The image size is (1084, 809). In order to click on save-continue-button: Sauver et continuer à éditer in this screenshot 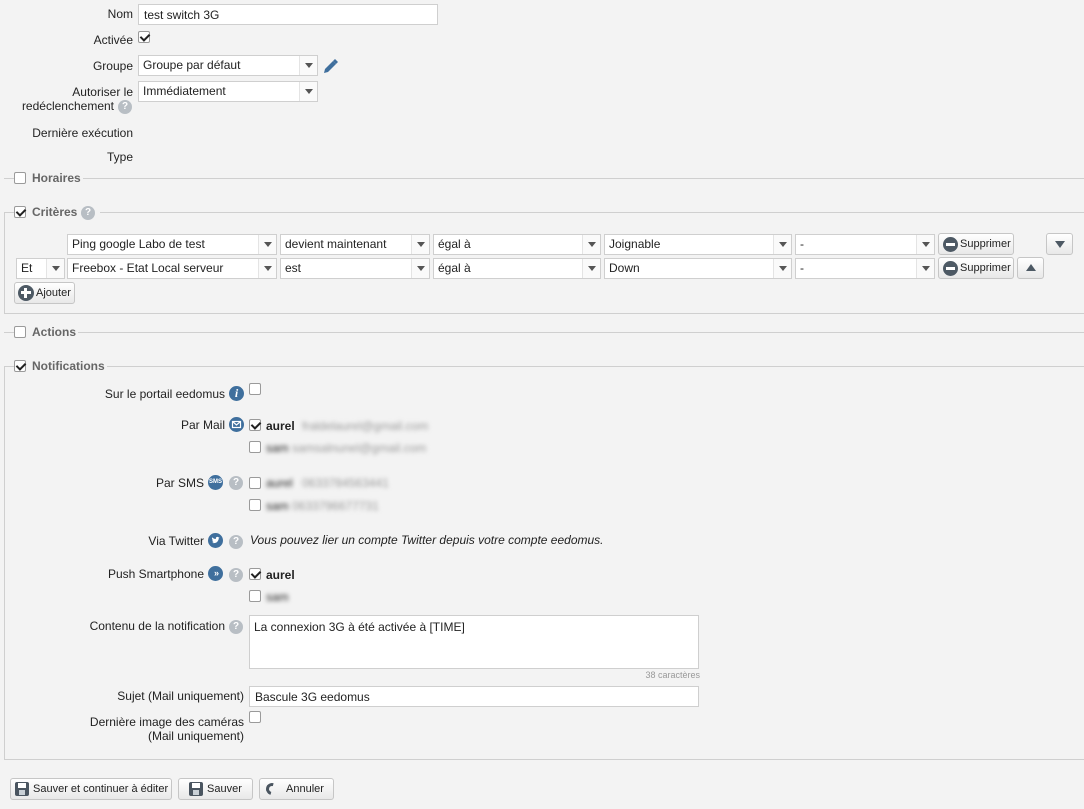, I will do `click(91, 789)`.